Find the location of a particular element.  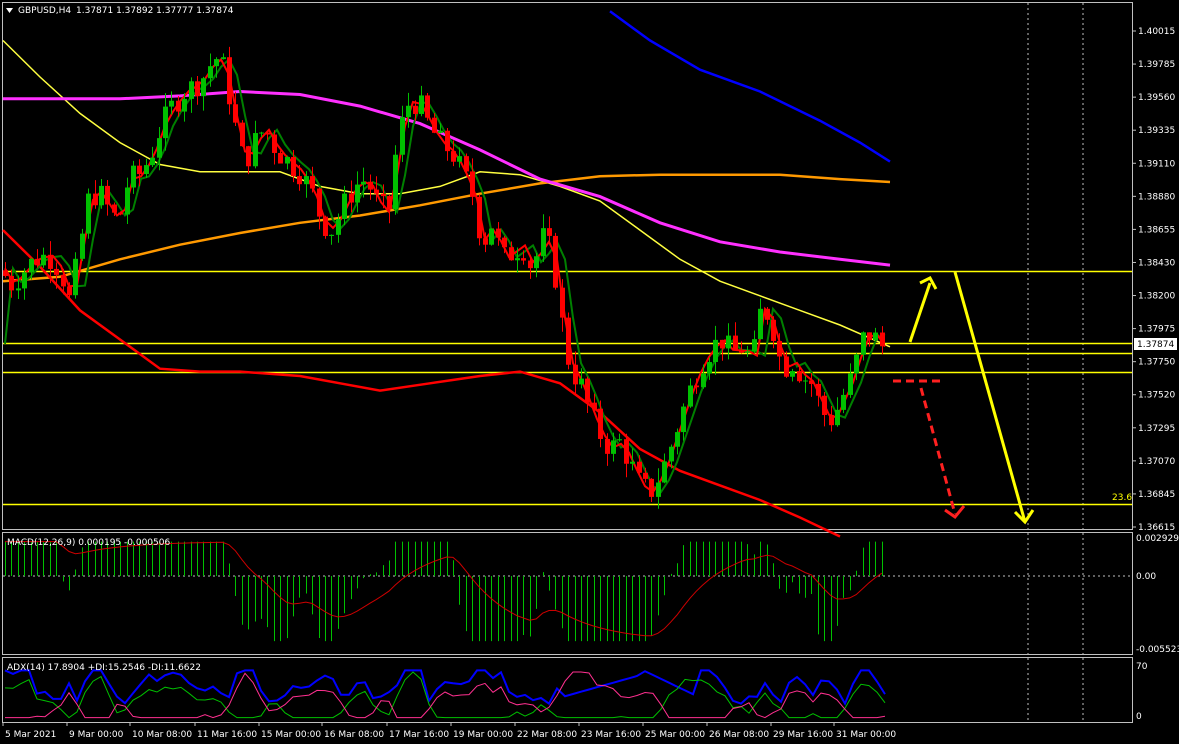

price-tick-label: 1.37295 is located at coordinates (1156, 429).